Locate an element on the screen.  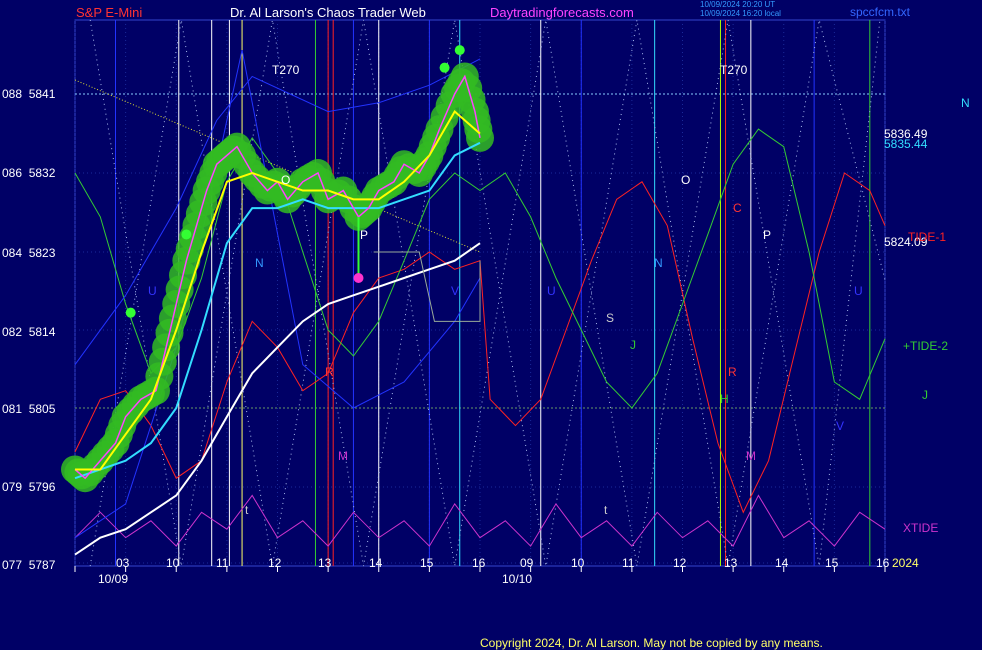
chart-title: S&P E-Mini is located at coordinates (109, 12).